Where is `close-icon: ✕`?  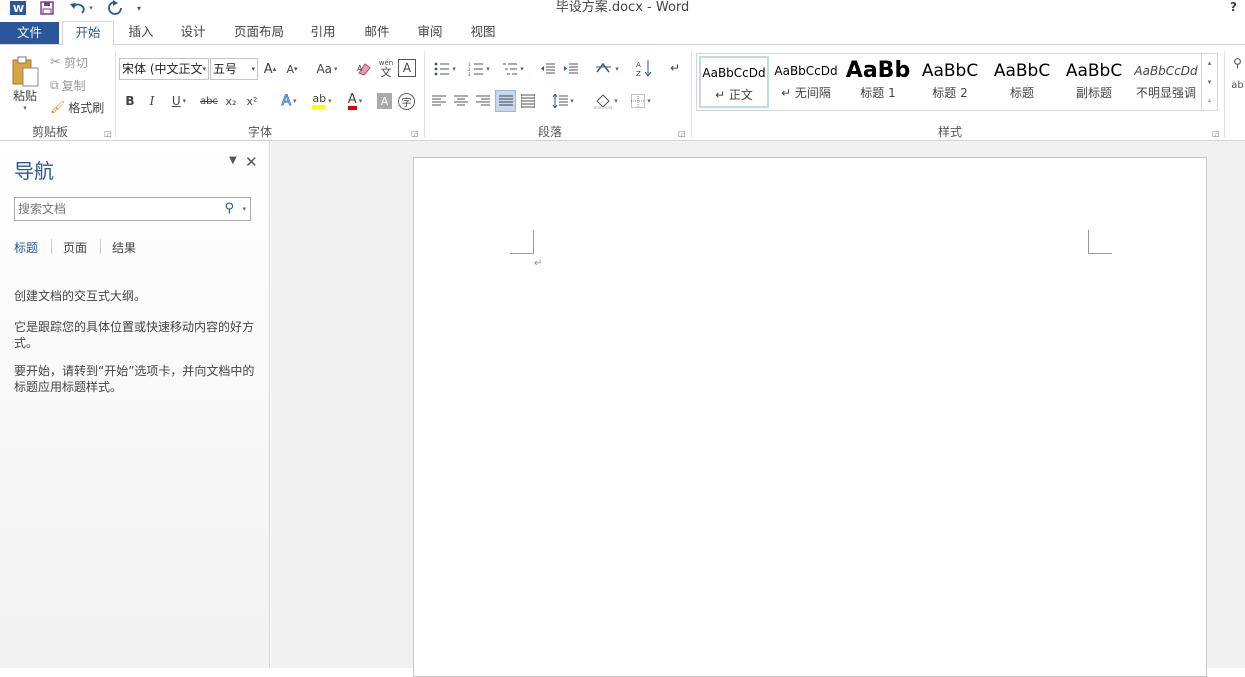
close-icon: ✕ is located at coordinates (251, 162).